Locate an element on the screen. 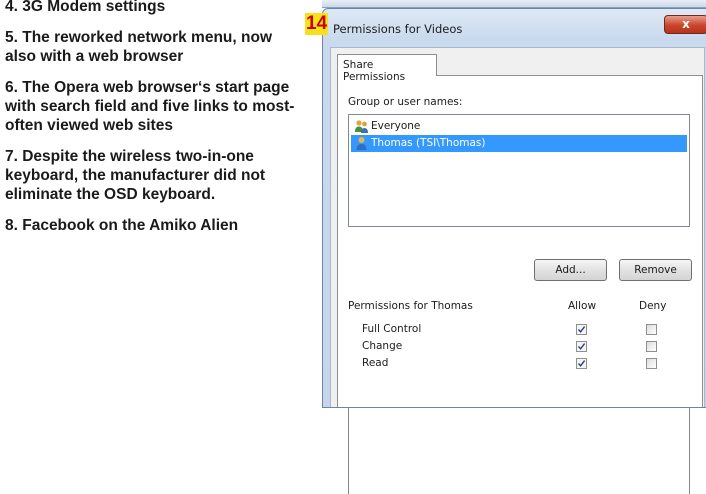 This screenshot has width=706, height=494. close-icon: x is located at coordinates (686, 24).